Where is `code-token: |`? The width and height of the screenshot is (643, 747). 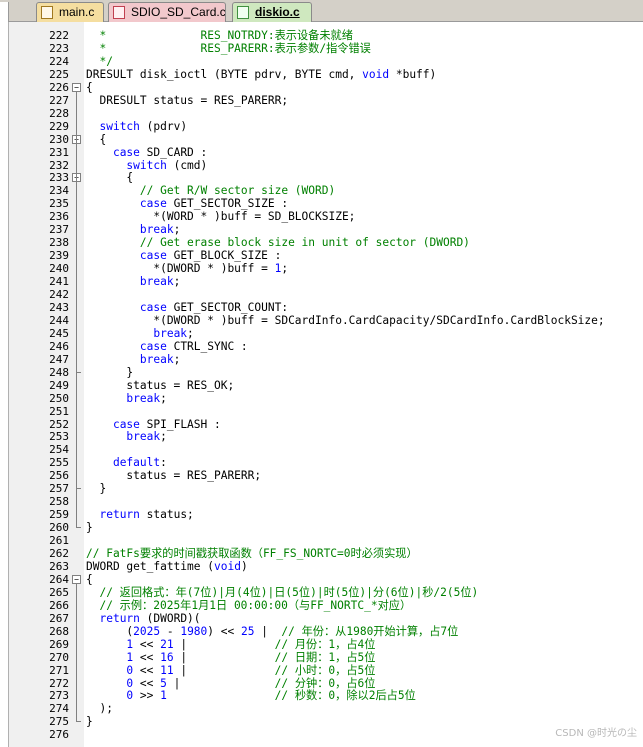
code-token: | is located at coordinates (224, 644).